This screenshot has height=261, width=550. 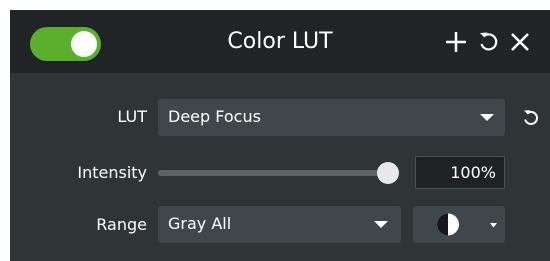 What do you see at coordinates (460, 172) in the screenshot?
I see `intensity-value-field: 100%` at bounding box center [460, 172].